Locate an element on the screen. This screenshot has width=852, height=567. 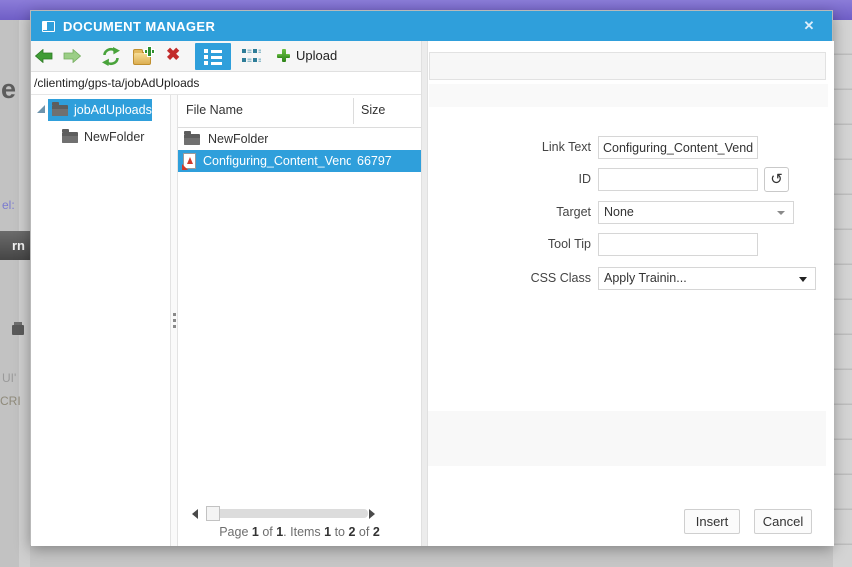
tree-expand-icon is located at coordinates (41, 109).